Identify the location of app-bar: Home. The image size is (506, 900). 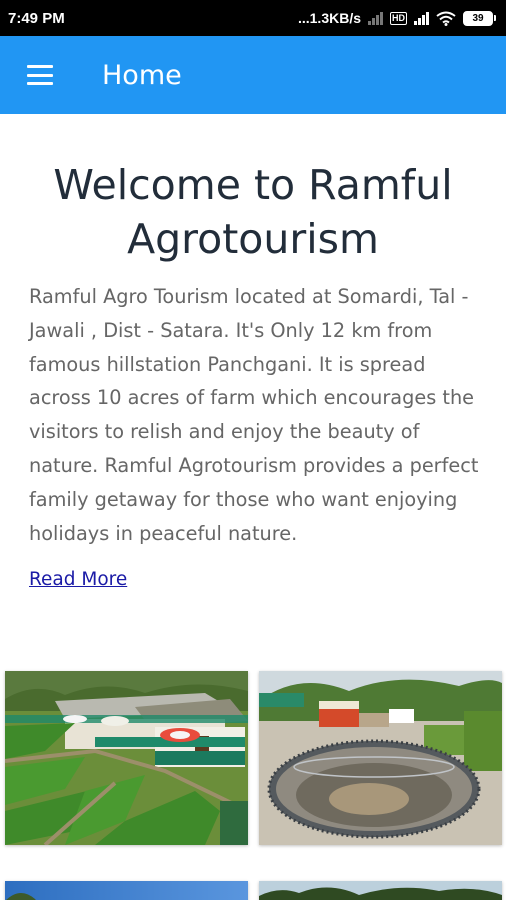
(253, 75).